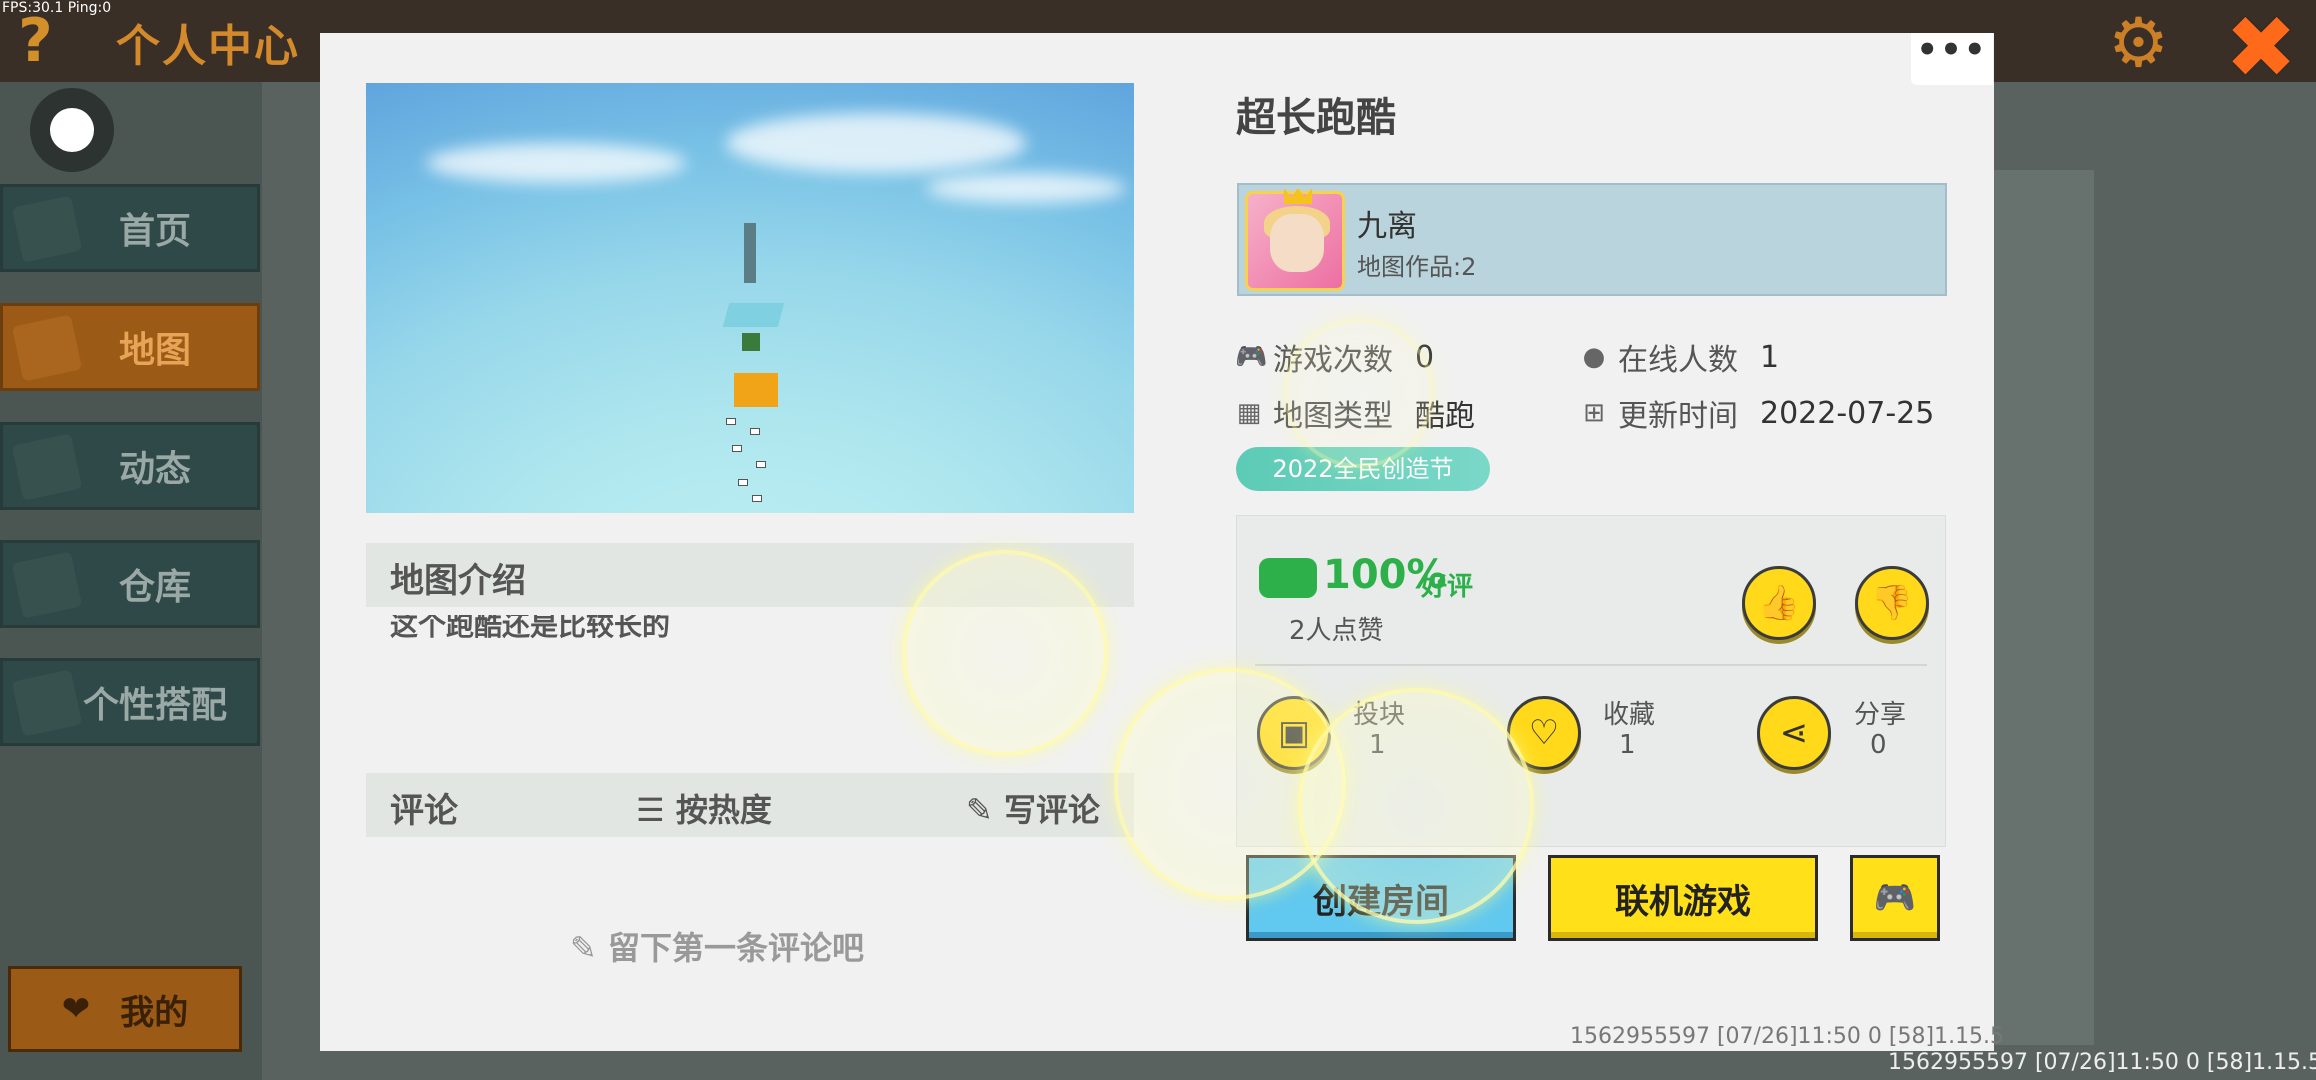  Describe the element at coordinates (1678, 360) in the screenshot. I see `online-label: 在线人数` at that location.